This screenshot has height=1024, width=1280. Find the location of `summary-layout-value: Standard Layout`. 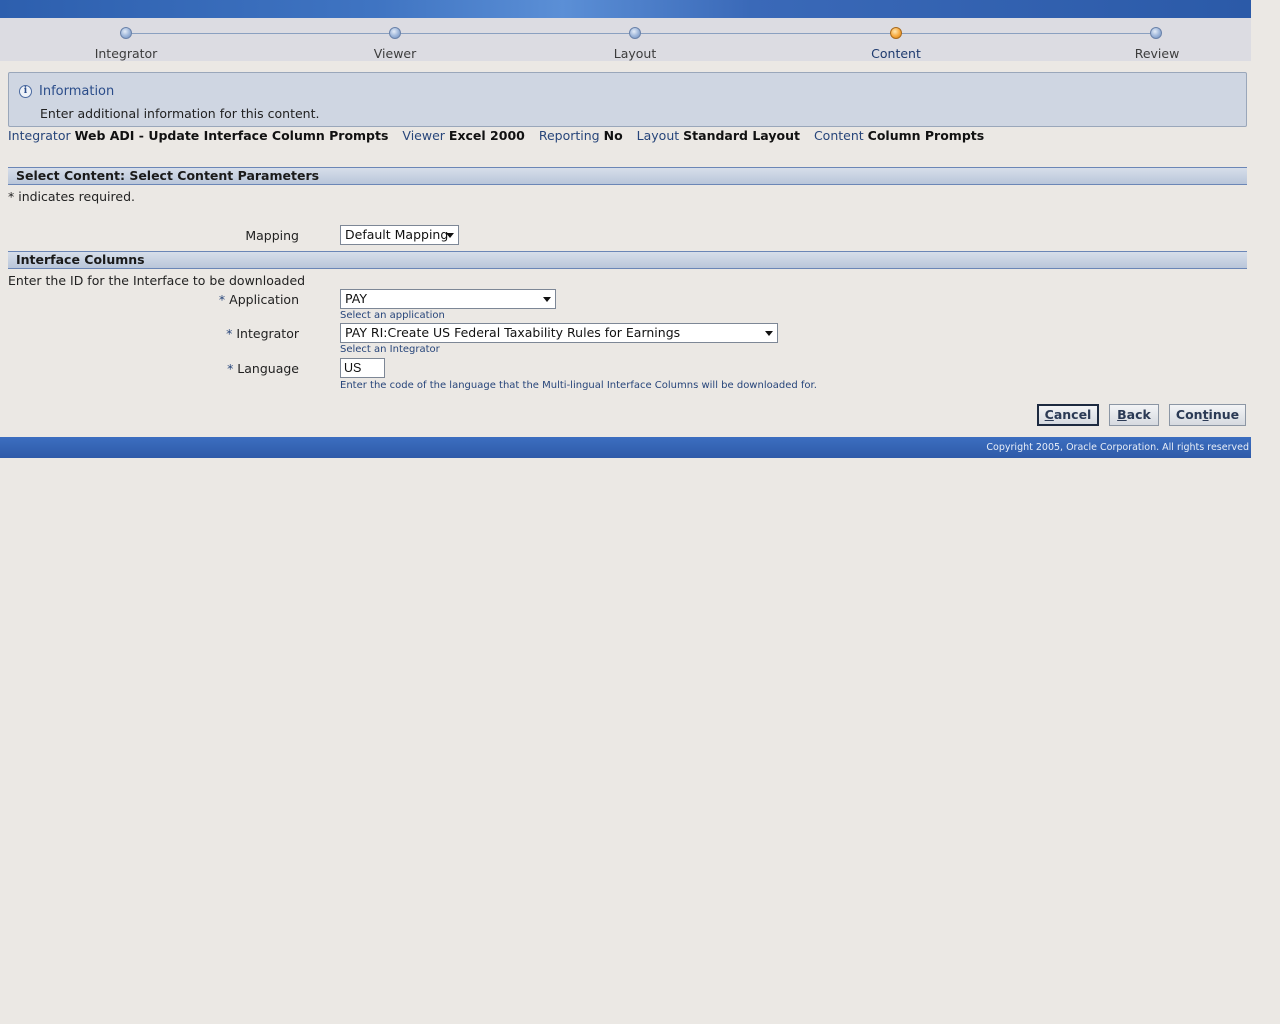

summary-layout-value: Standard Layout is located at coordinates (741, 135).